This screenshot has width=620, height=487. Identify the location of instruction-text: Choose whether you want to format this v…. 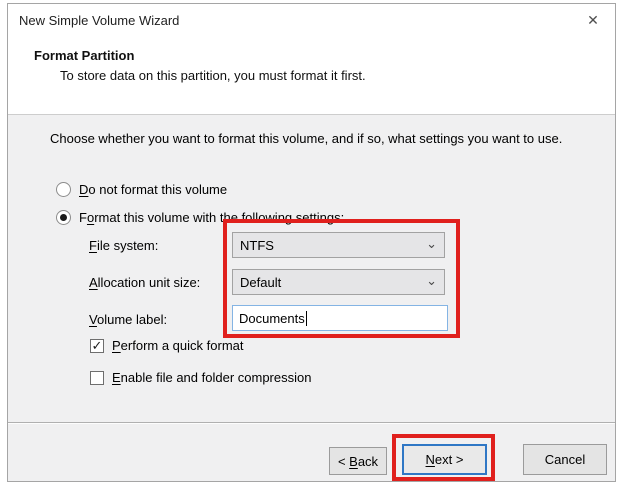
(306, 138).